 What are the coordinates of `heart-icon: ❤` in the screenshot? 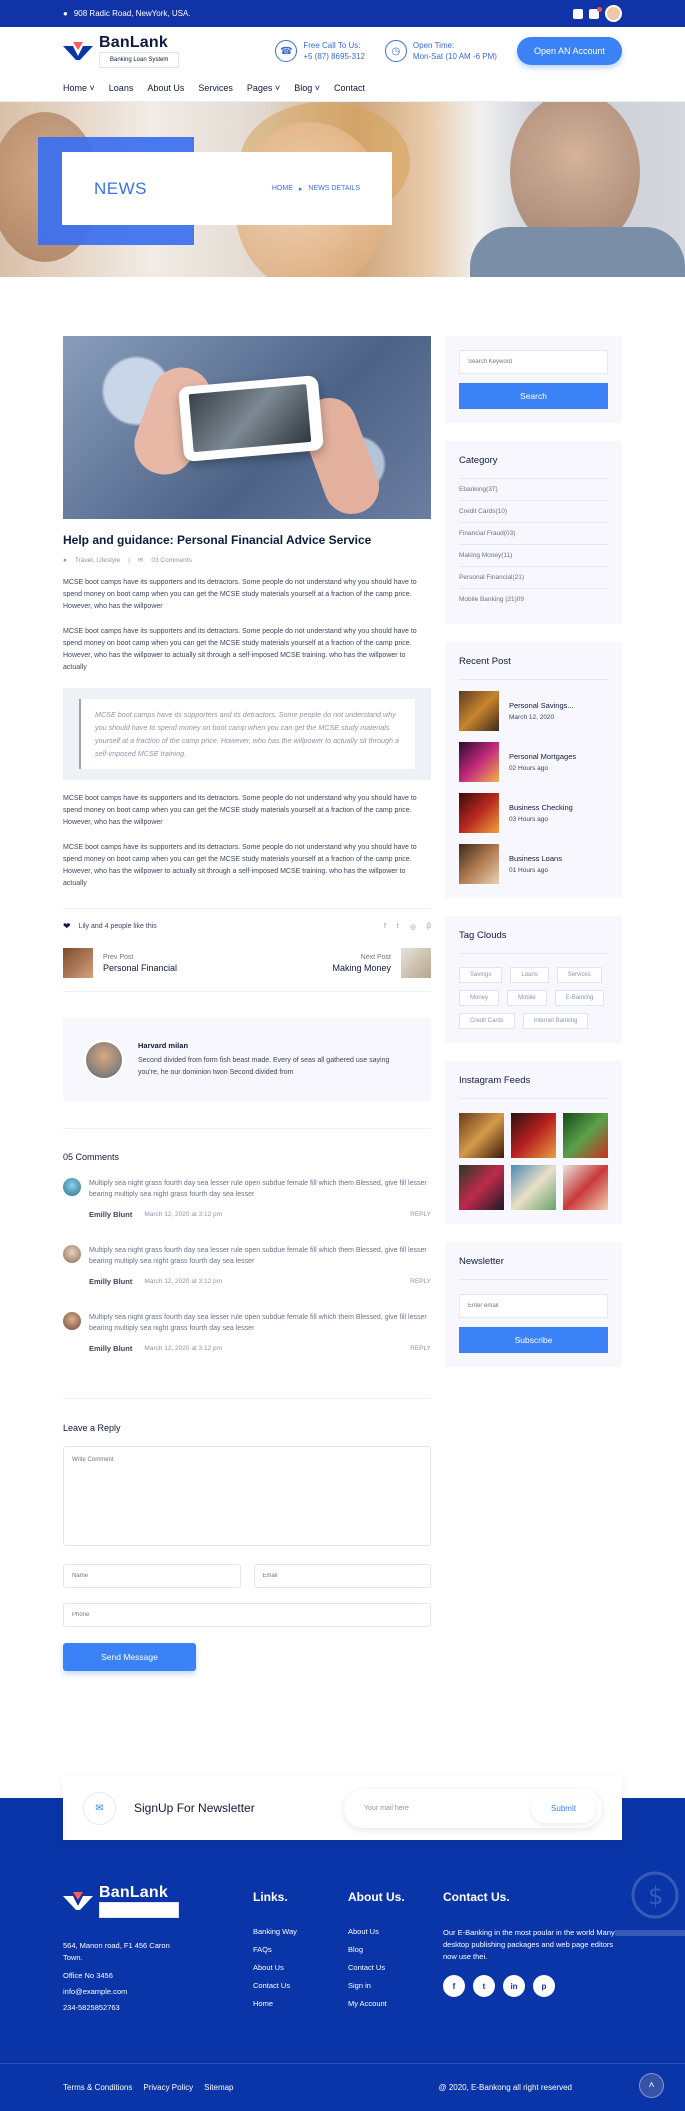 It's located at (67, 926).